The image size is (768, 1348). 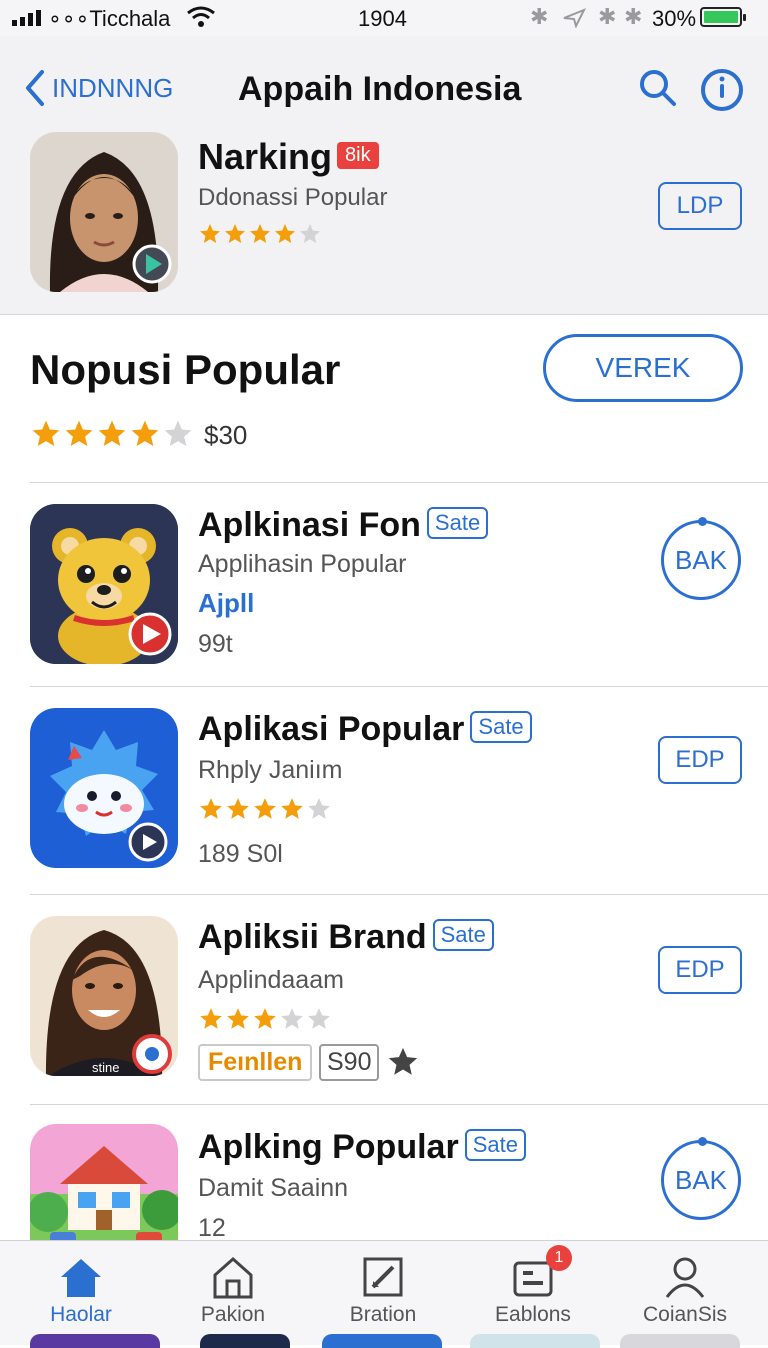 What do you see at coordinates (185, 369) in the screenshot?
I see `section-title: Nopusi Popular` at bounding box center [185, 369].